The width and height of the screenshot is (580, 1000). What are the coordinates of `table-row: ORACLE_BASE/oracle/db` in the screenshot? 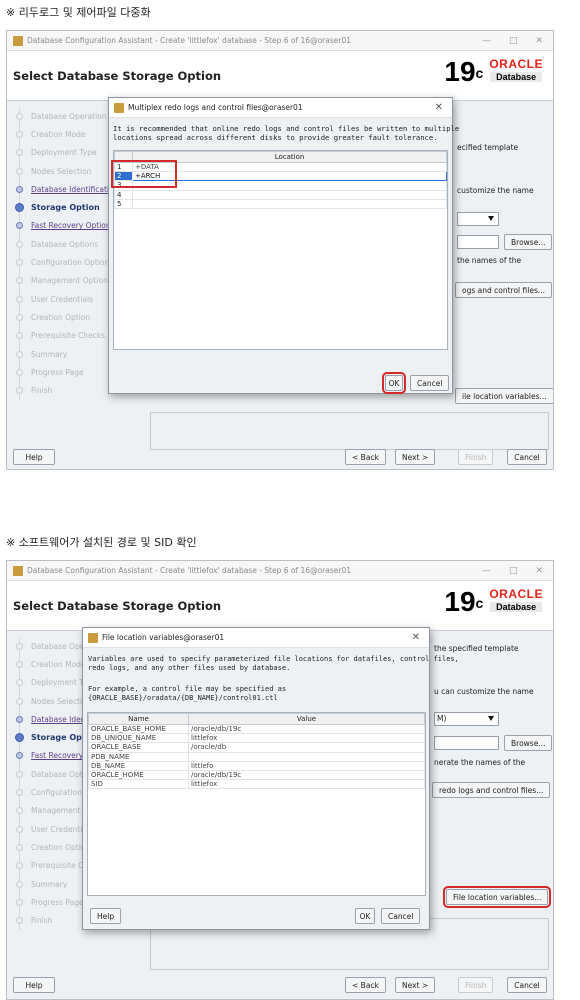 It's located at (256, 747).